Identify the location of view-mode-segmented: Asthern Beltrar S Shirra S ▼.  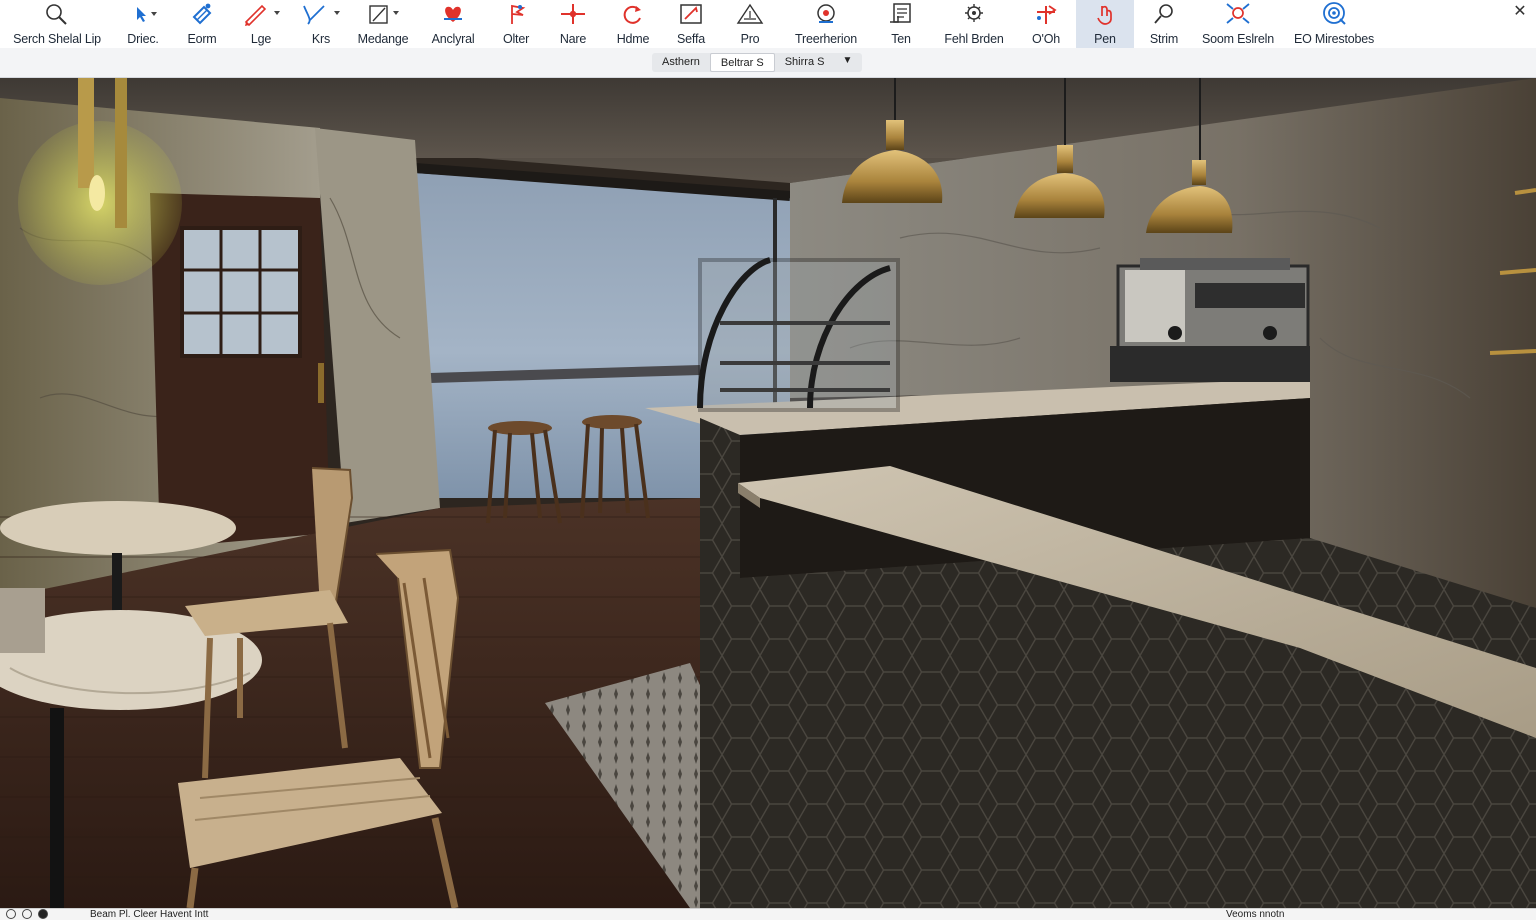
(757, 62).